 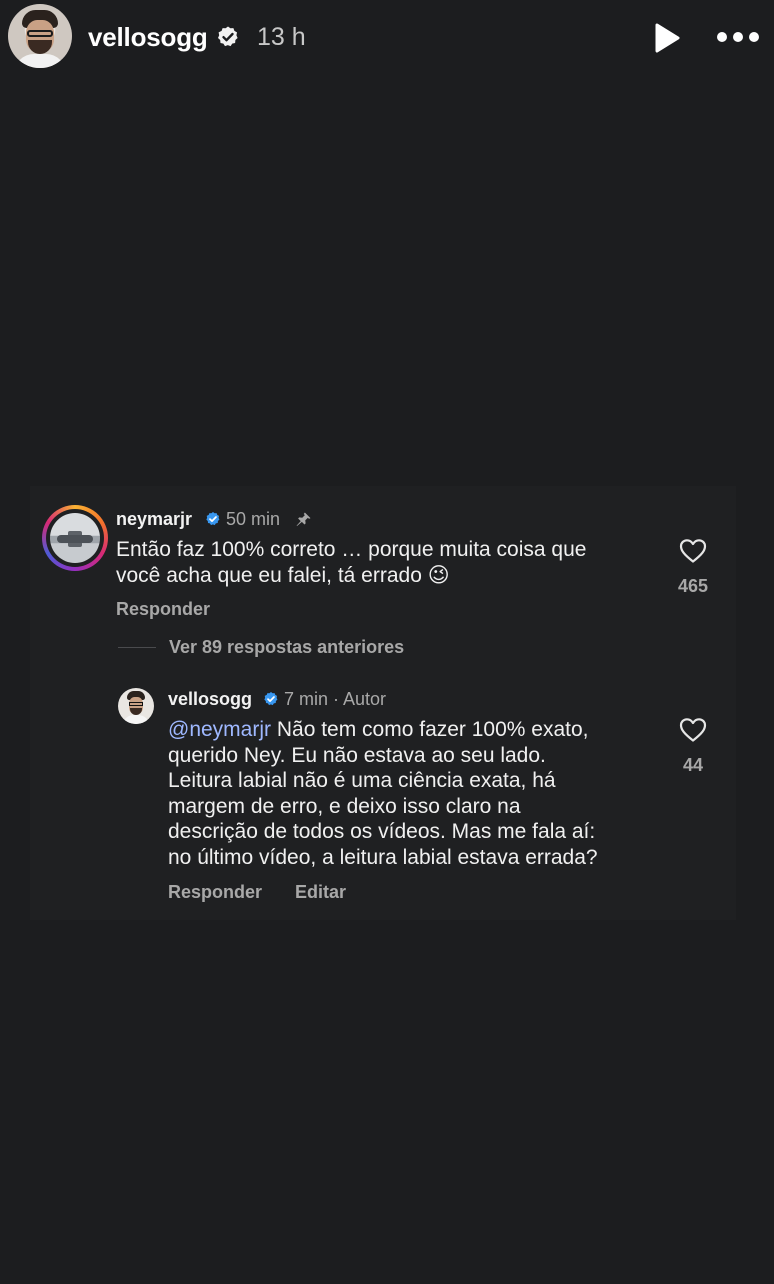 I want to click on reply-username: vellosogg, so click(x=210, y=699).